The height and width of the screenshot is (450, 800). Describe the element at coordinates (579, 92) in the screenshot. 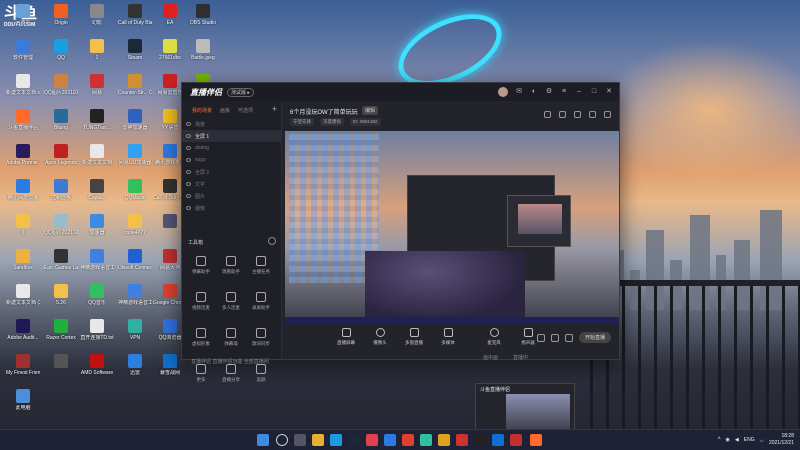

I see `minimize-icon: –` at that location.